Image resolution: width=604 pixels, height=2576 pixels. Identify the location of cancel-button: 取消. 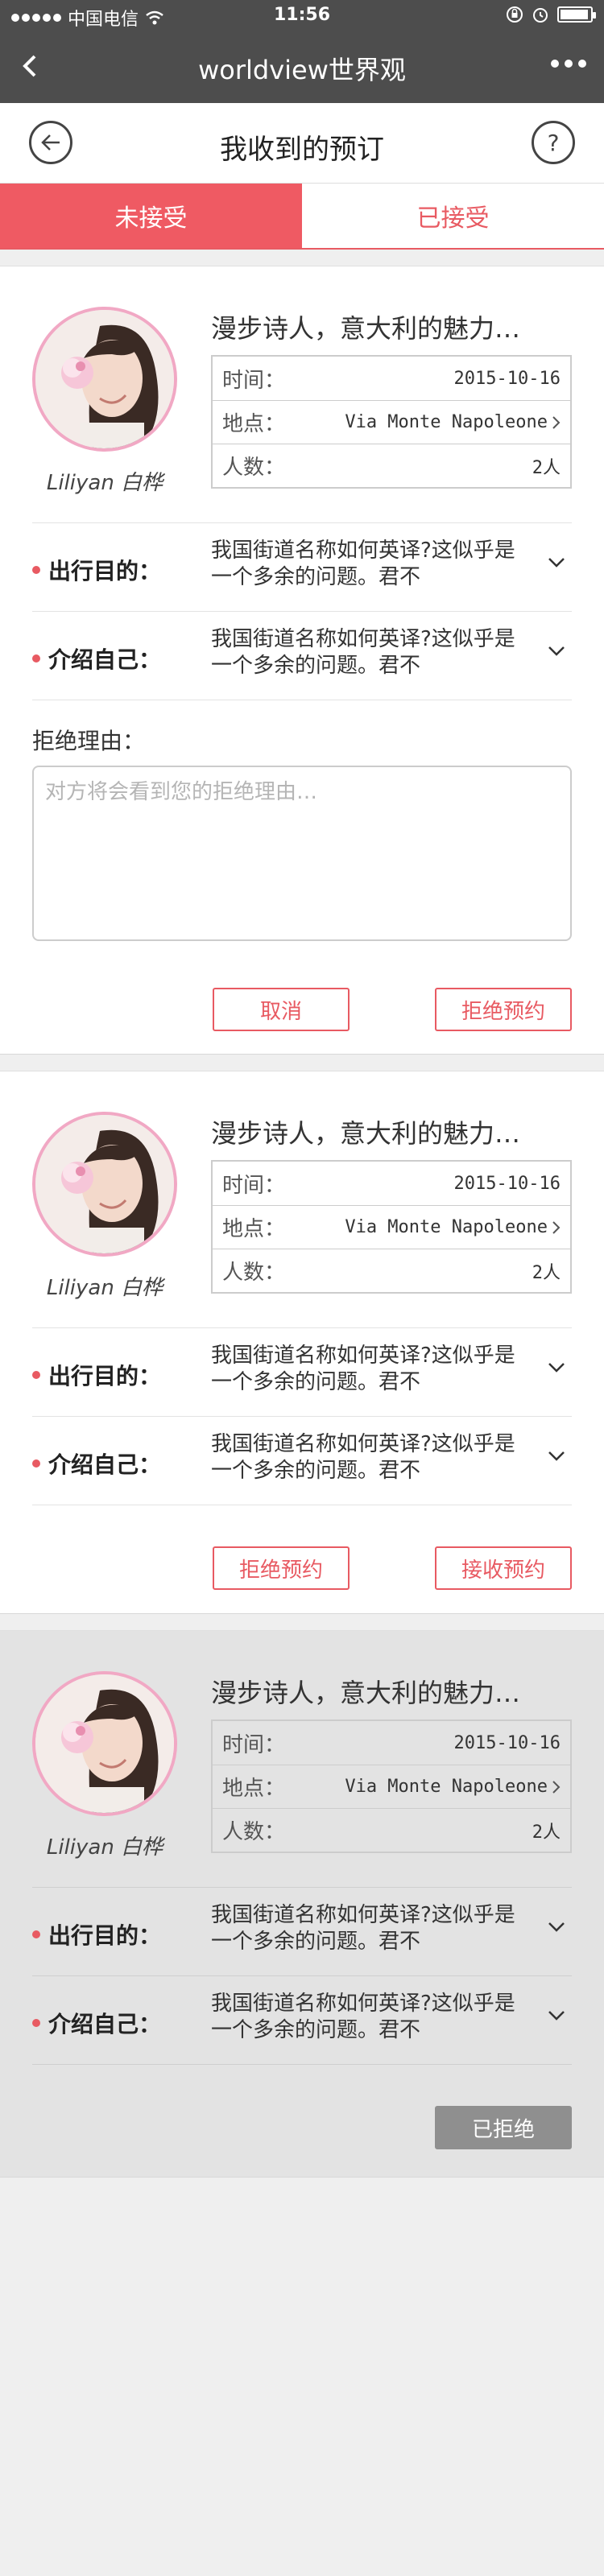
(281, 1009).